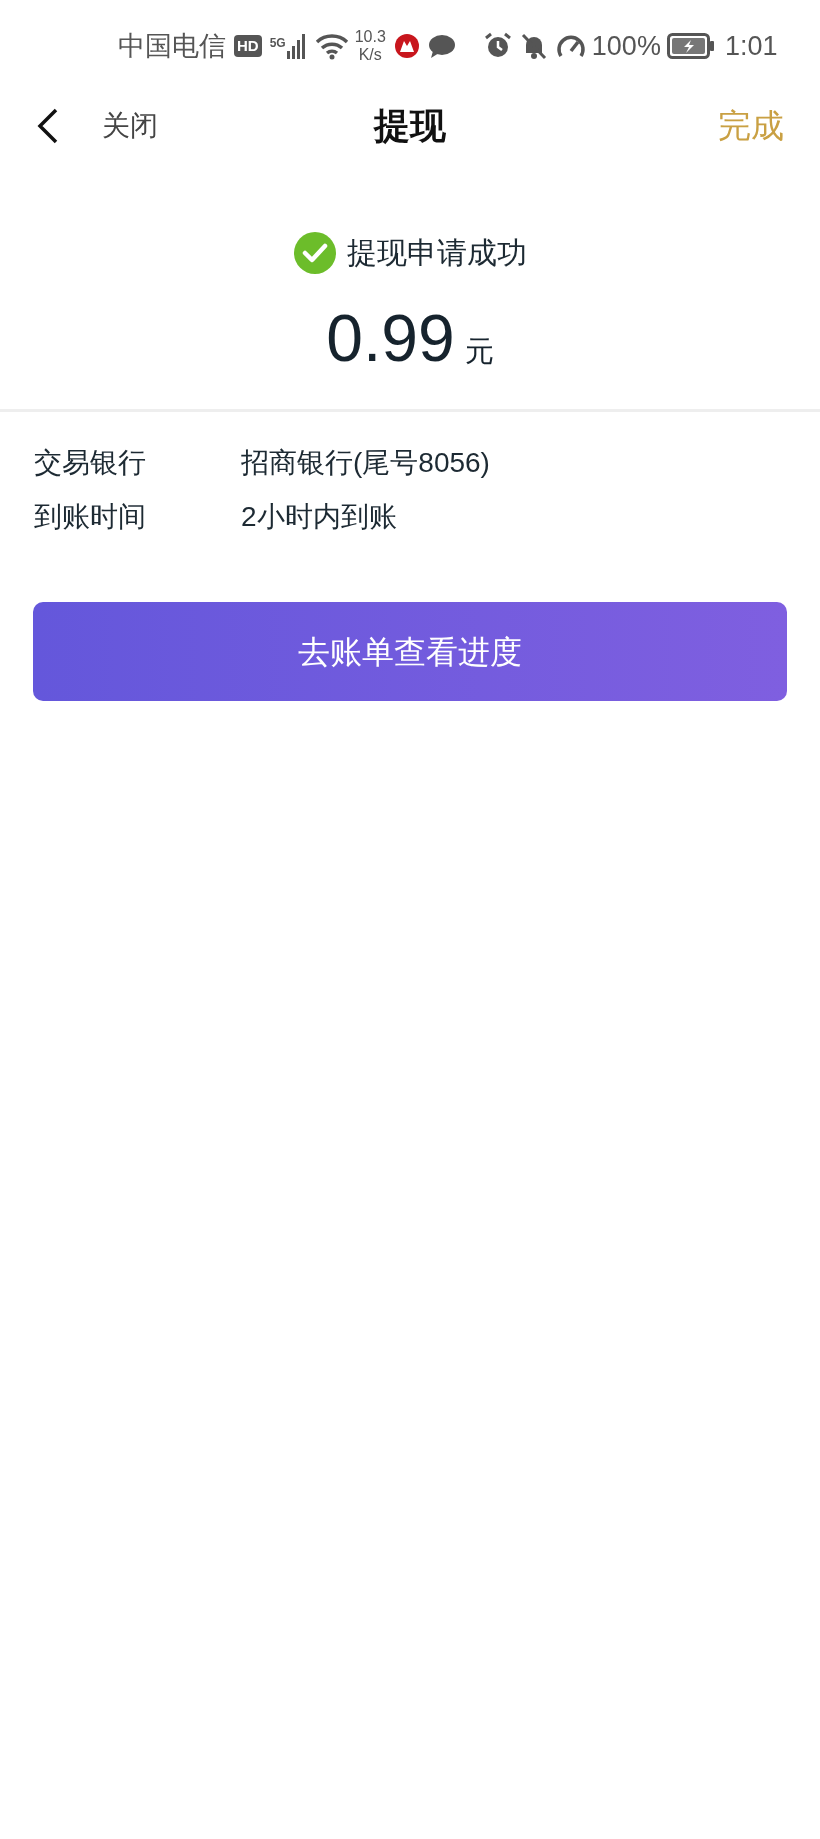 The height and width of the screenshot is (1839, 820). What do you see at coordinates (277, 43) in the screenshot?
I see `network-type-label: 5G` at bounding box center [277, 43].